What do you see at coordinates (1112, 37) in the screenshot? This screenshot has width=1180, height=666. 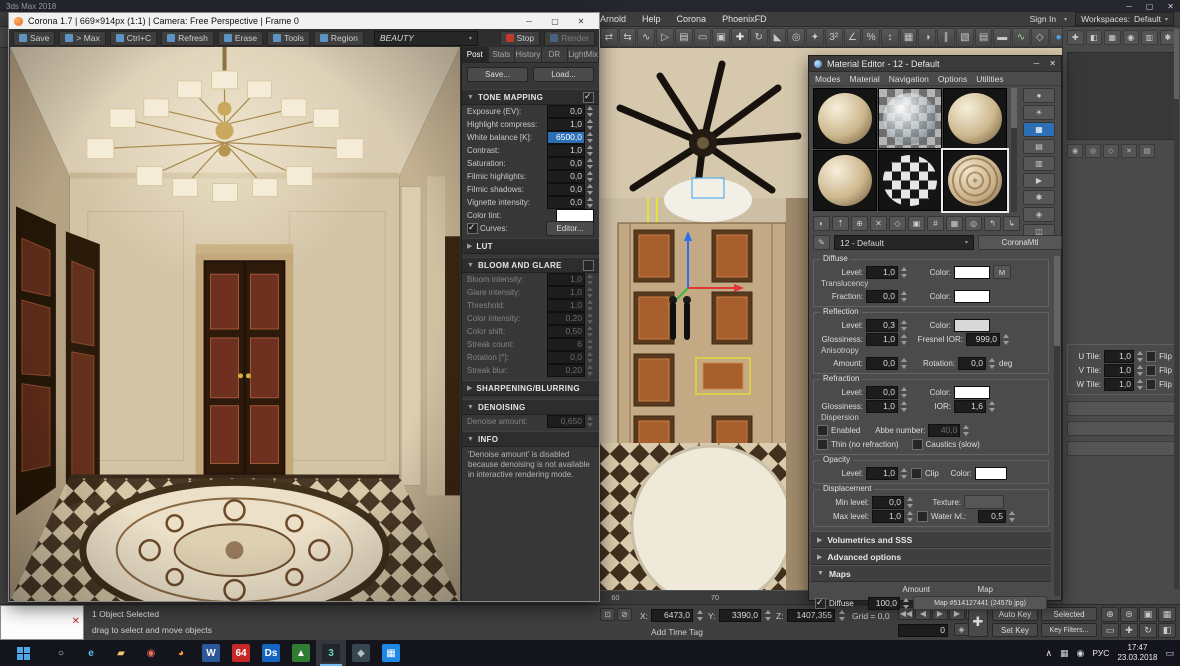 I see `command-panel-tab: ▦` at bounding box center [1112, 37].